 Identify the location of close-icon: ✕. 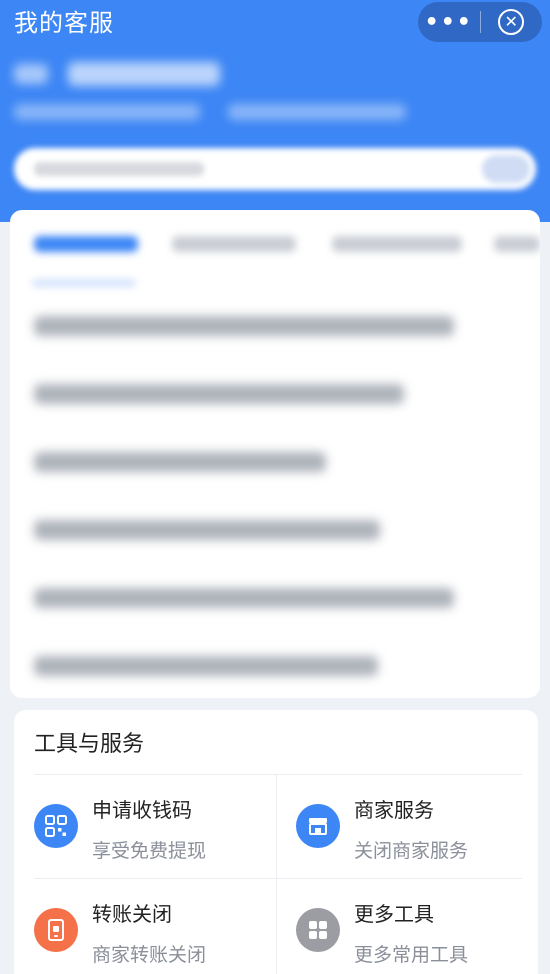
(511, 22).